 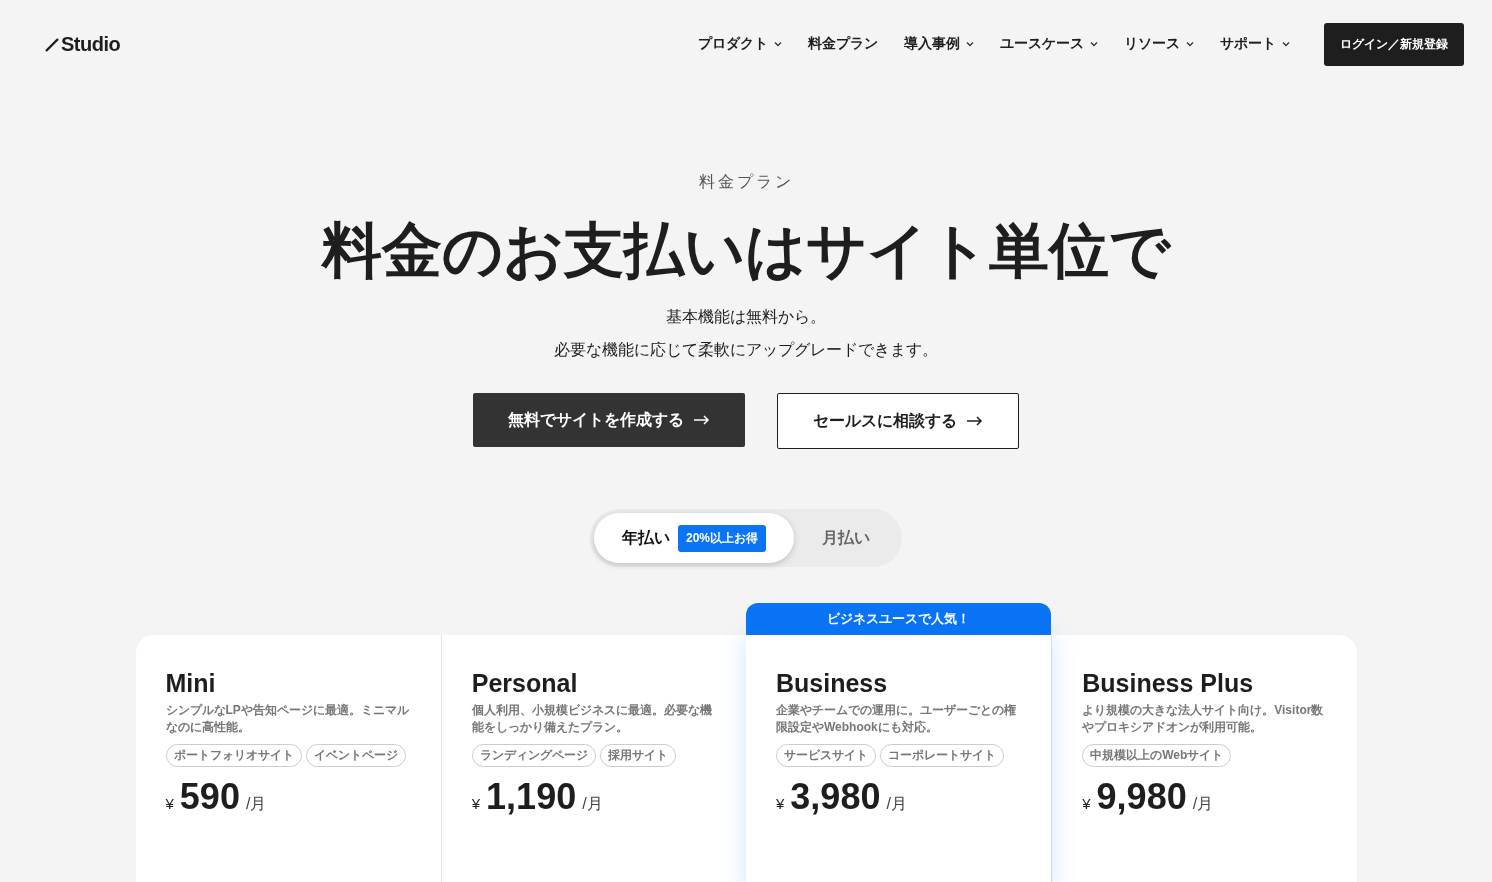 What do you see at coordinates (740, 44) in the screenshot?
I see `nav-link: プロダクト` at bounding box center [740, 44].